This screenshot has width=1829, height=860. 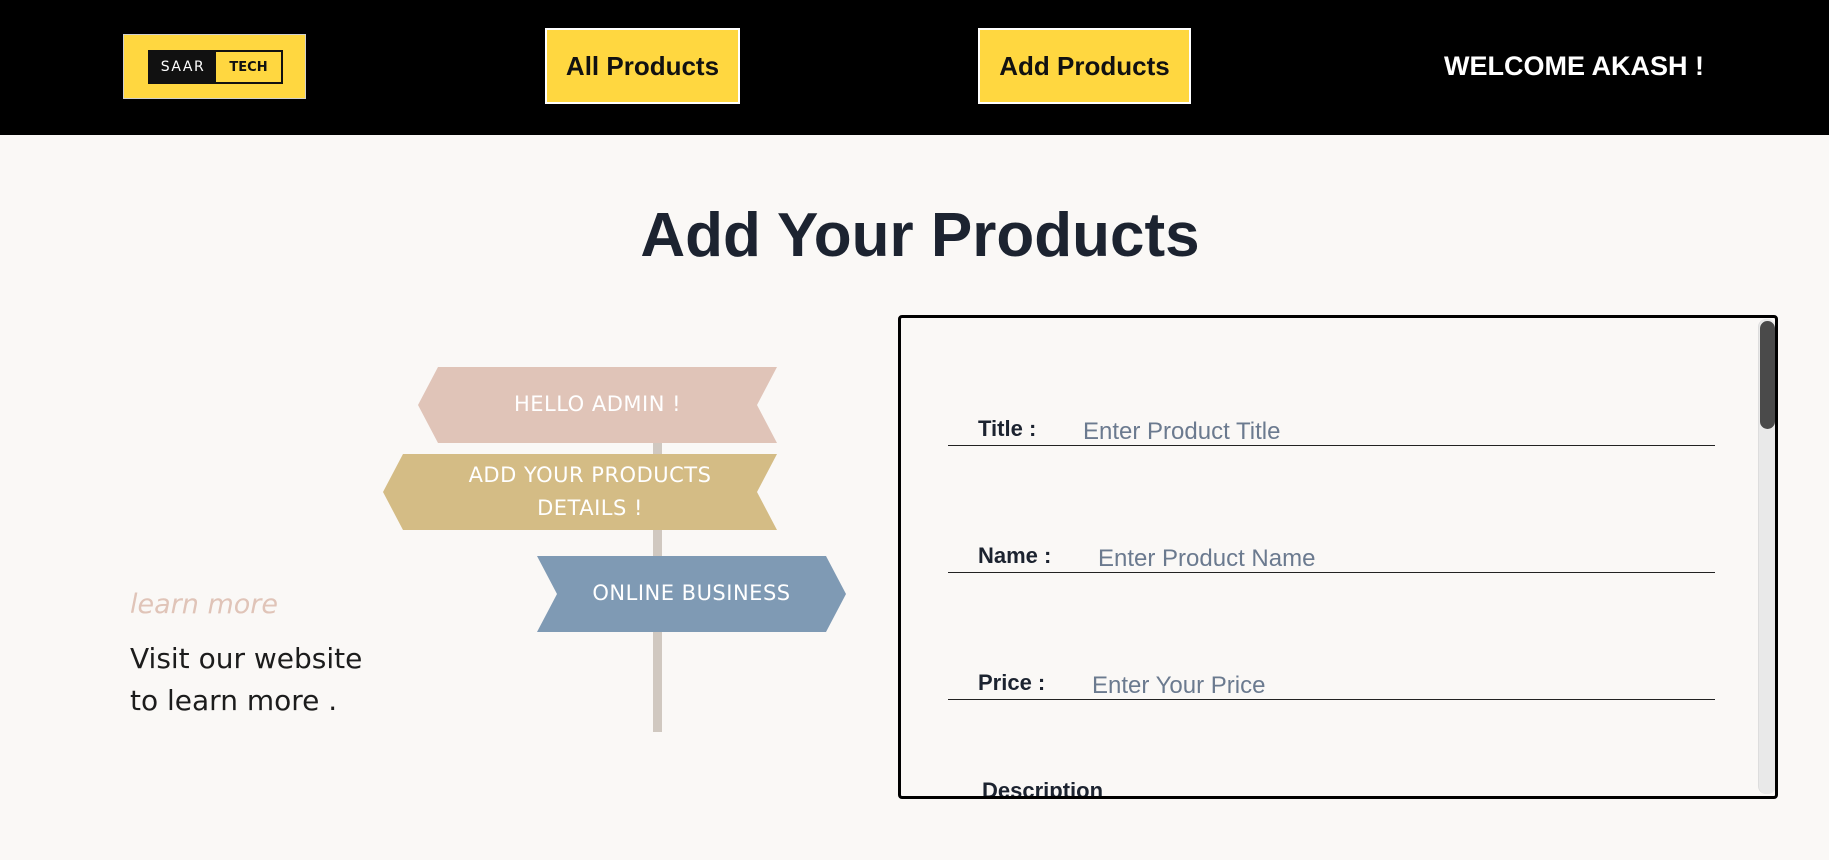 I want to click on title-label: Title :, so click(x=1007, y=428).